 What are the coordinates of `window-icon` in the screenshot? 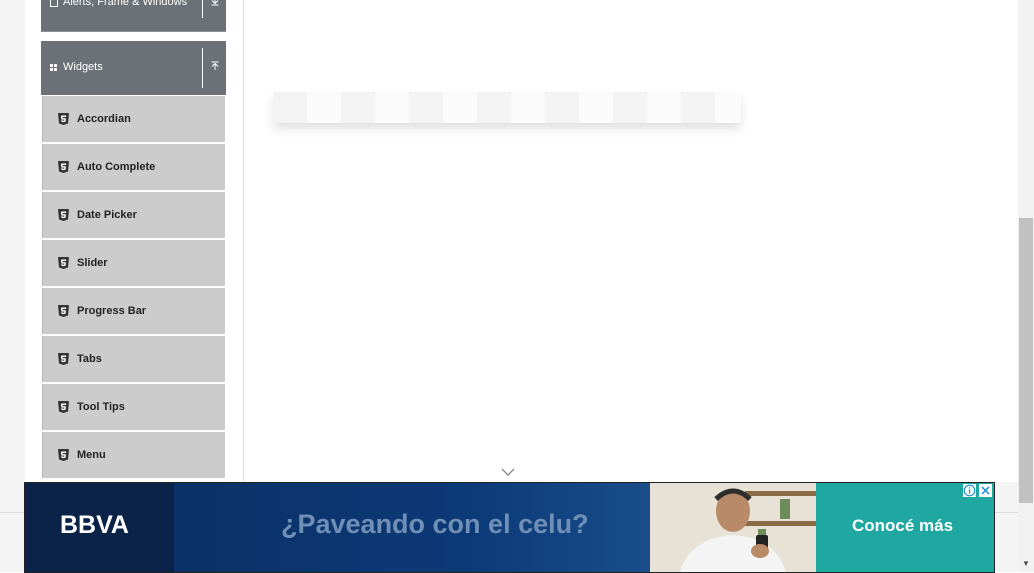 It's located at (54, 3).